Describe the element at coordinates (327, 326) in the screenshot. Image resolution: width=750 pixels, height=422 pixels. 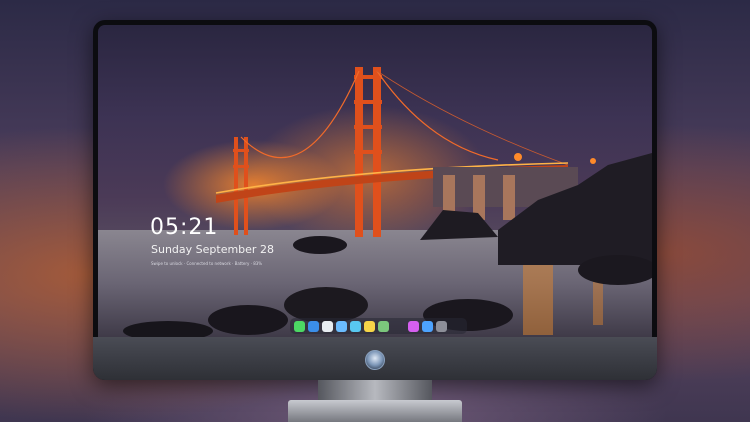
I see `safari-icon` at that location.